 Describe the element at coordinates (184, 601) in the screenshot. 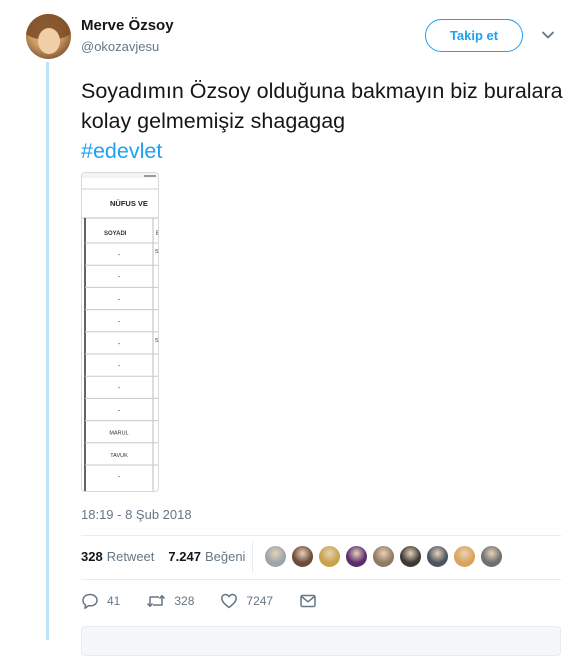

I see `retweet-action-count: 328` at that location.